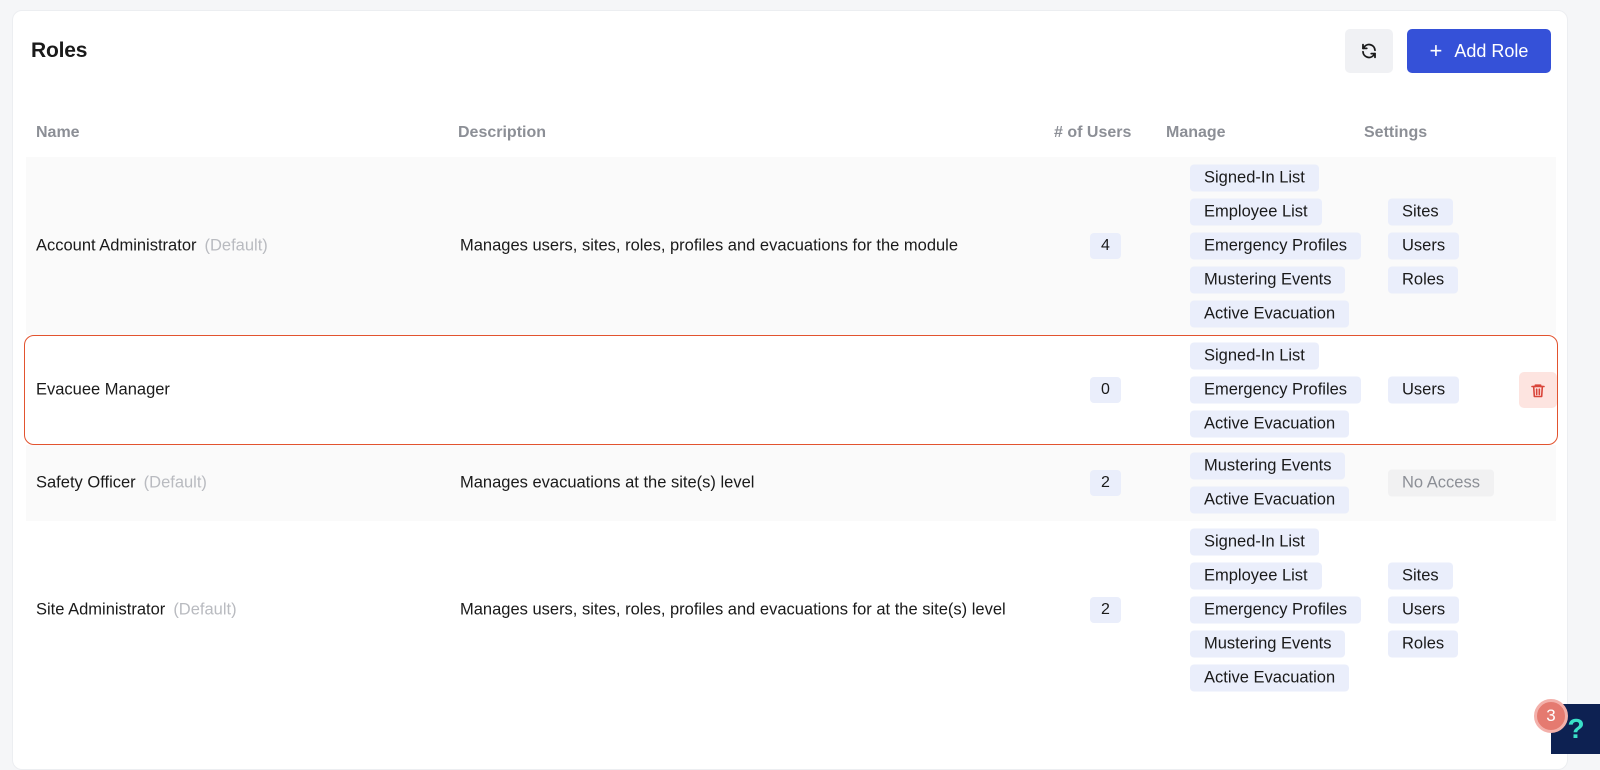 The width and height of the screenshot is (1600, 770). Describe the element at coordinates (1092, 133) in the screenshot. I see `header-user-count: # of Users` at that location.